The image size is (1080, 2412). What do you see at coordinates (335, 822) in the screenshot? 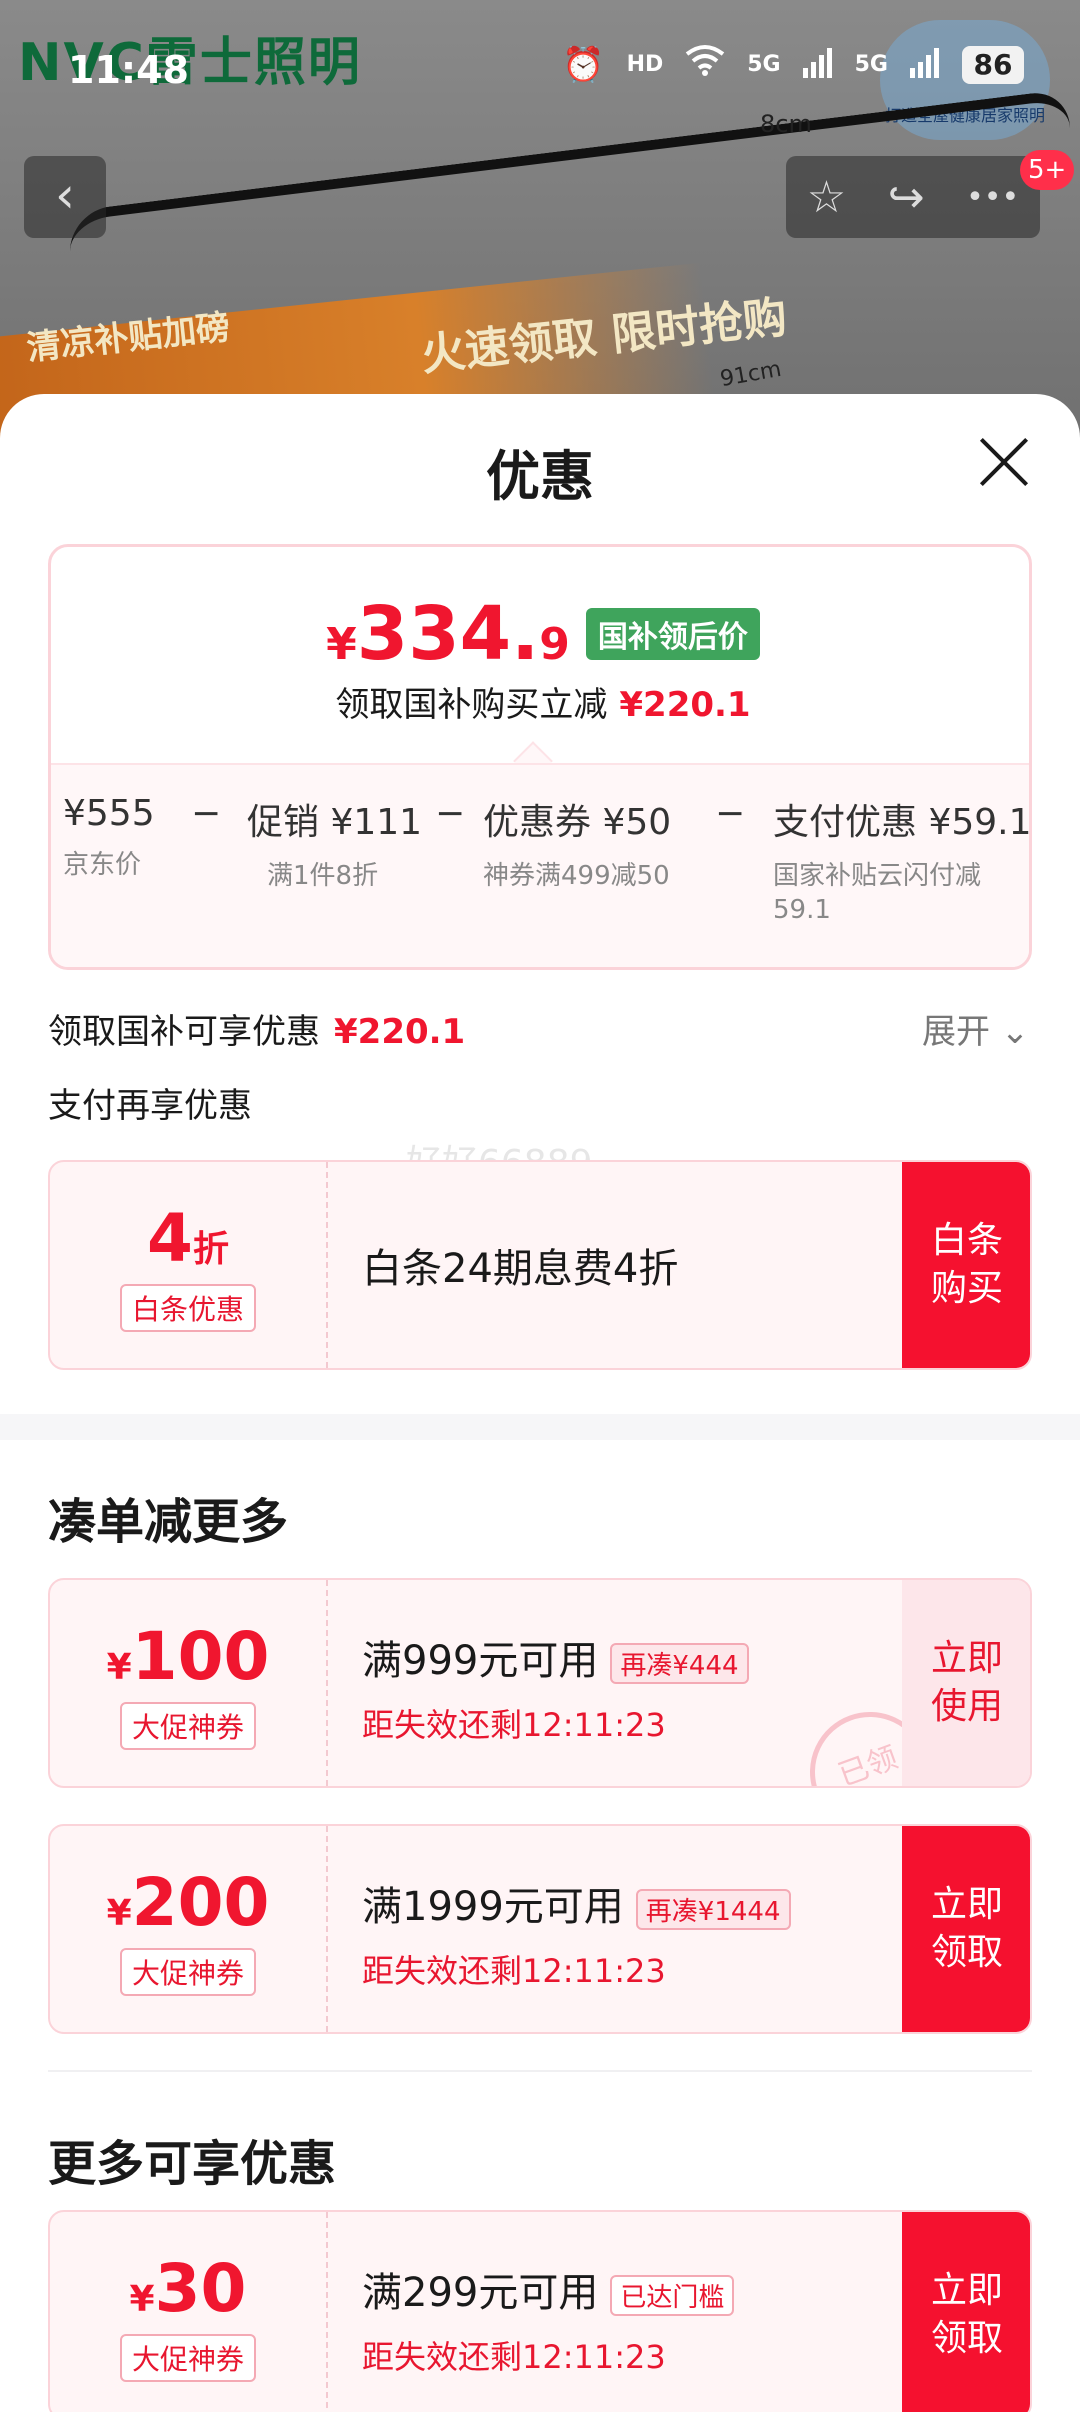
I see `breakdown-value: 促销 ¥111` at bounding box center [335, 822].